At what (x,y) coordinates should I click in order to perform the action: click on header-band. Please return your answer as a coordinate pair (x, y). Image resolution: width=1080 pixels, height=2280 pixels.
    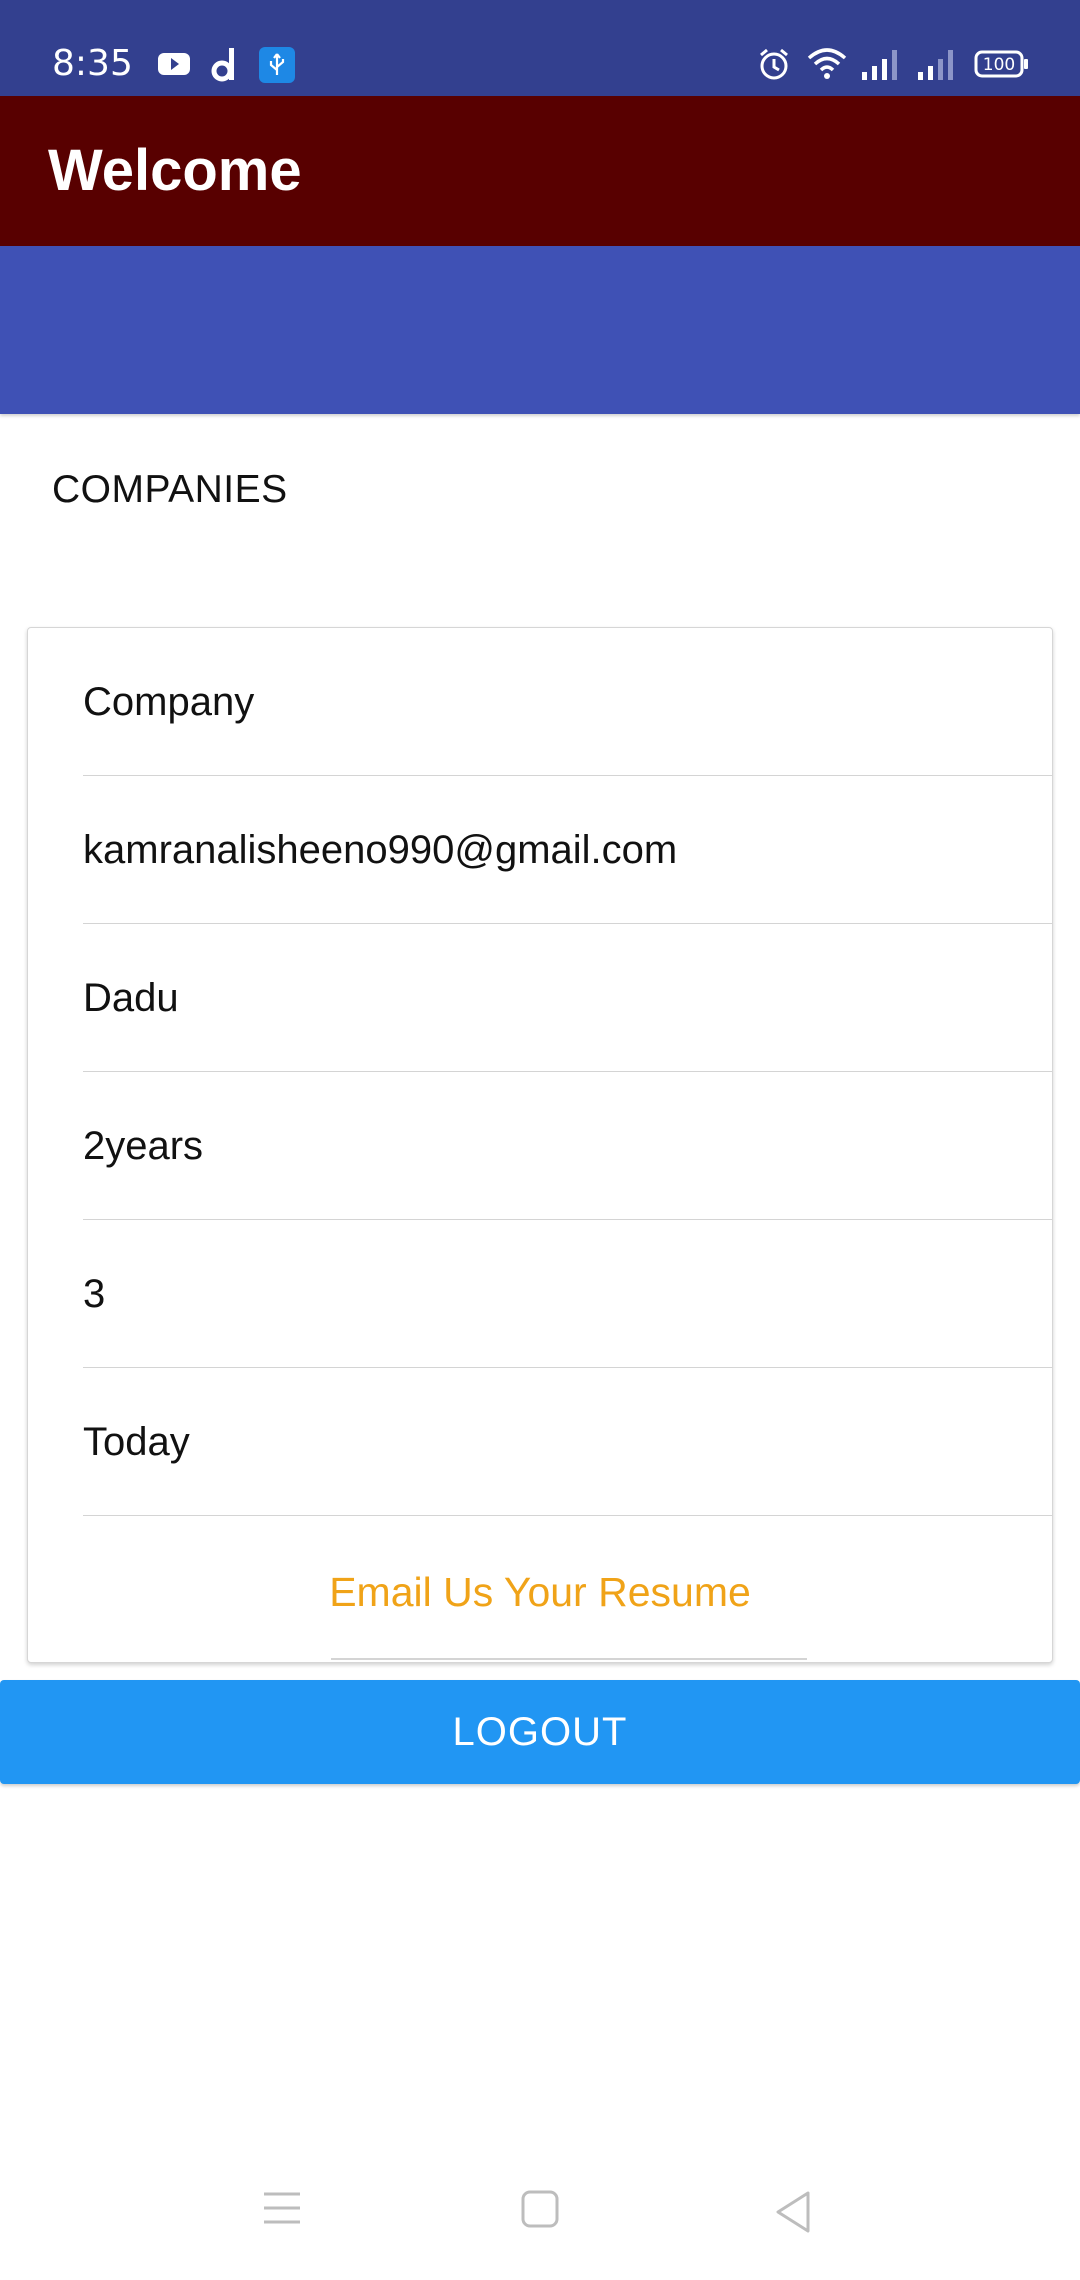
    Looking at the image, I should click on (540, 330).